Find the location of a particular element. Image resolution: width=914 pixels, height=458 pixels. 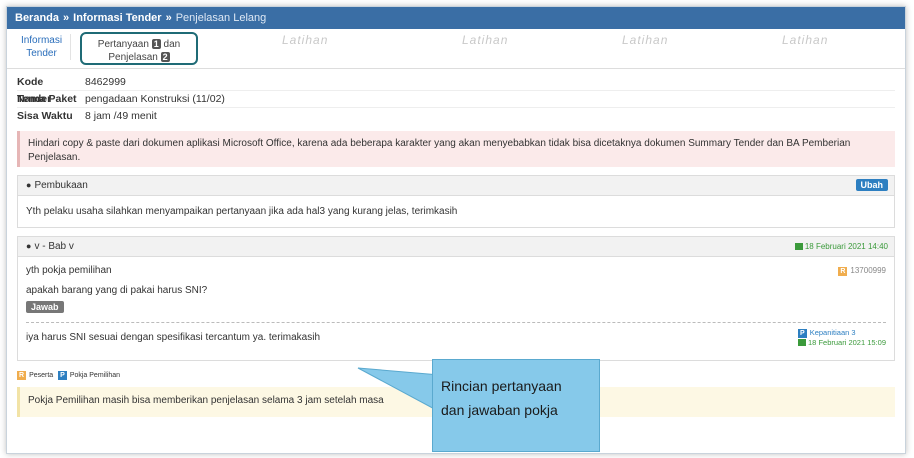

edit-button: Ubah is located at coordinates (871, 185).